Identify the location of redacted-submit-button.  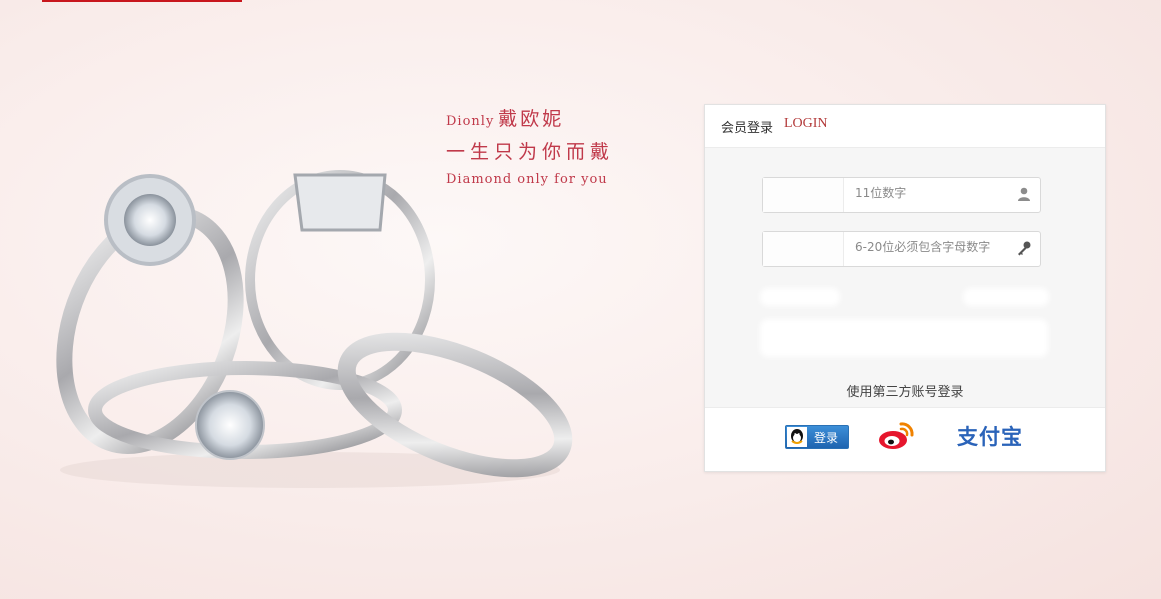
(904, 338).